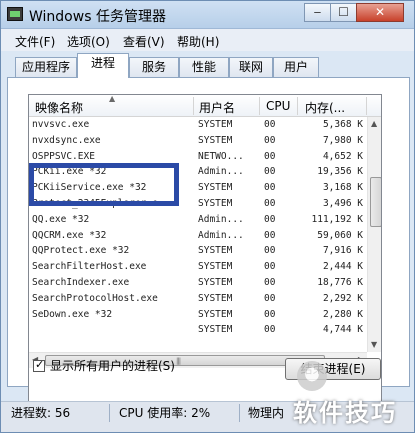 The width and height of the screenshot is (415, 433). What do you see at coordinates (337, 219) in the screenshot?
I see `cell-memory: 111,192 K` at bounding box center [337, 219].